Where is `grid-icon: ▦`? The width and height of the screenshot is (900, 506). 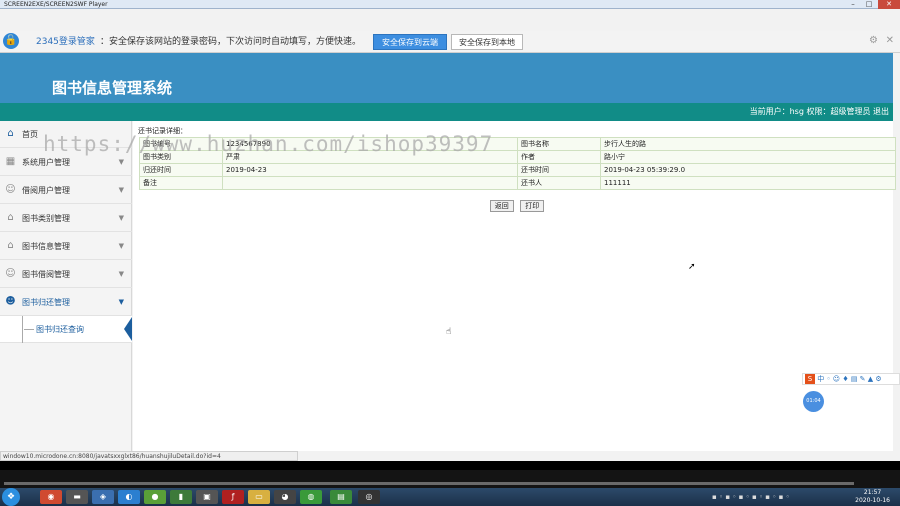
grid-icon: ▦ is located at coordinates (10, 161).